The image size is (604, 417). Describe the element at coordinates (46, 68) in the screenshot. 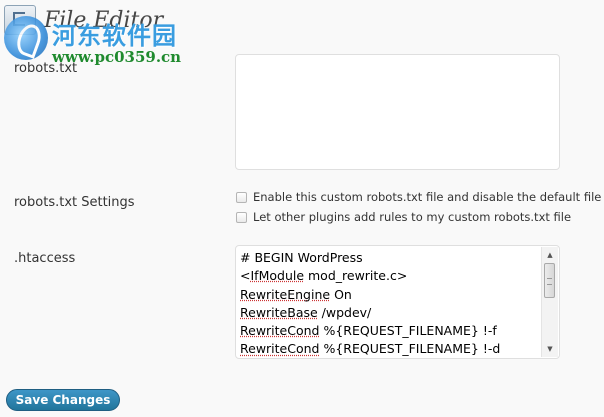

I see `robots-txt-label: robots.txt` at that location.